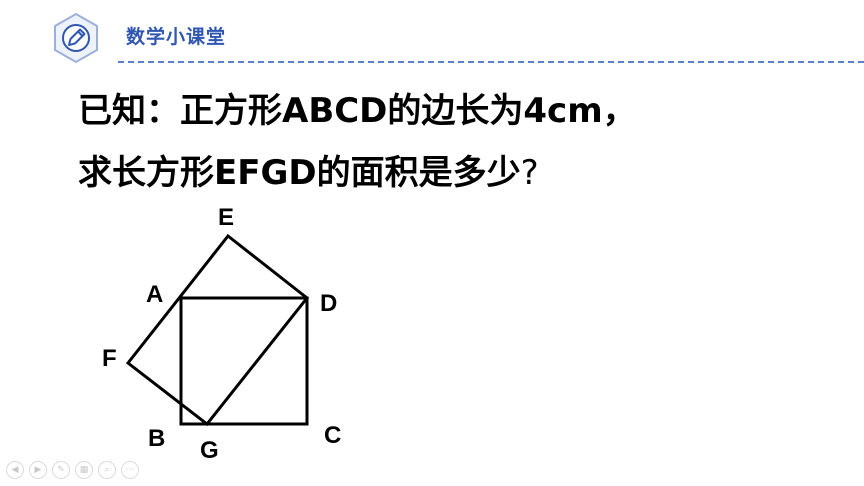 Image resolution: width=864 pixels, height=486 pixels. What do you see at coordinates (328, 303) in the screenshot?
I see `label-d: D` at bounding box center [328, 303].